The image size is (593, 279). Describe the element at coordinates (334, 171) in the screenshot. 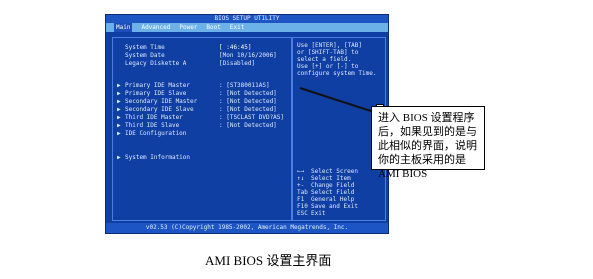

I see `key-desc: Select Screen` at that location.